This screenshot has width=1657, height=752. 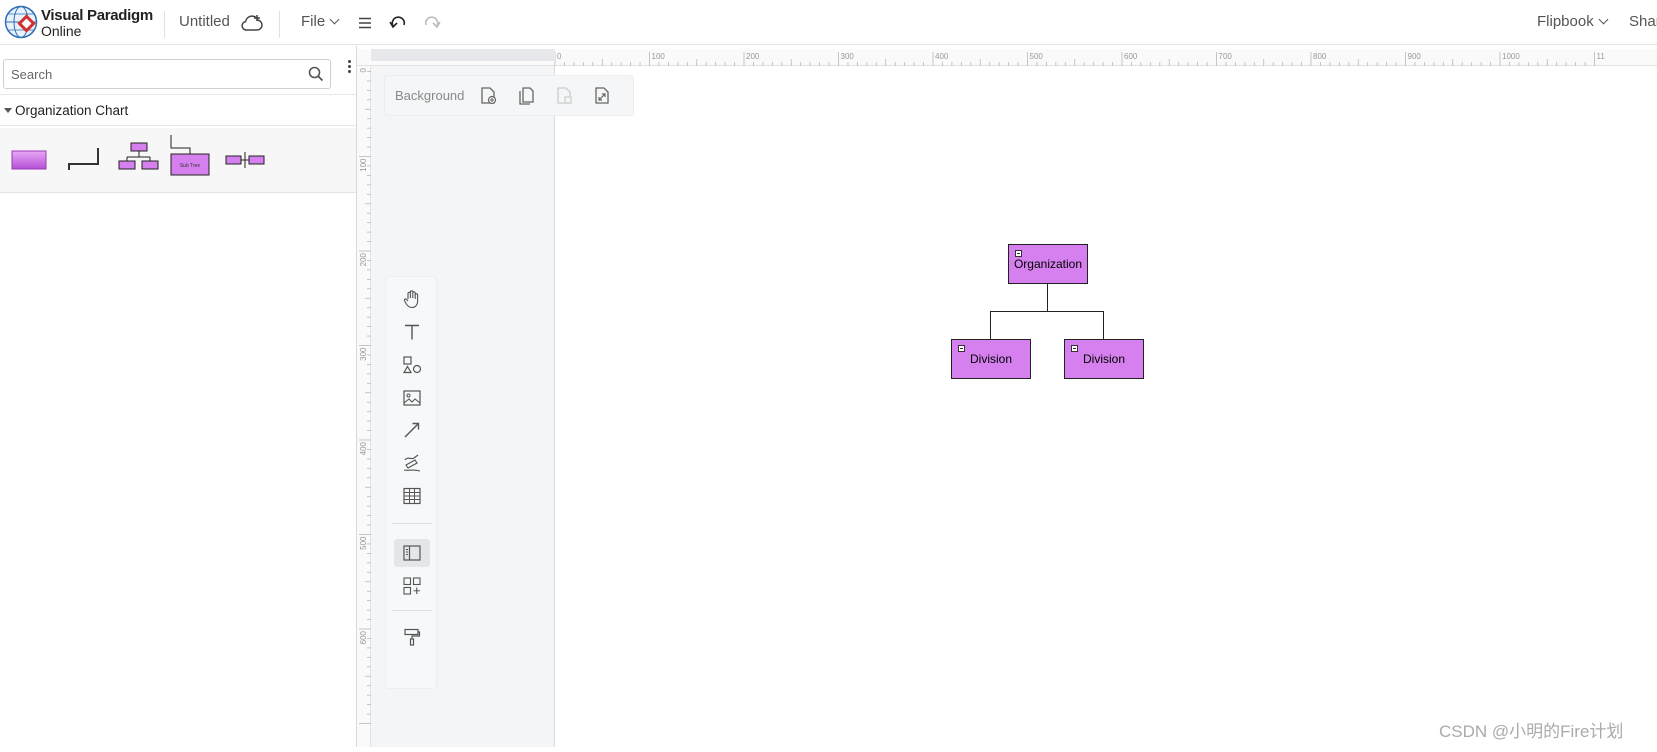 I want to click on shape-sub-tree: Sub Tree, so click(x=190, y=160).